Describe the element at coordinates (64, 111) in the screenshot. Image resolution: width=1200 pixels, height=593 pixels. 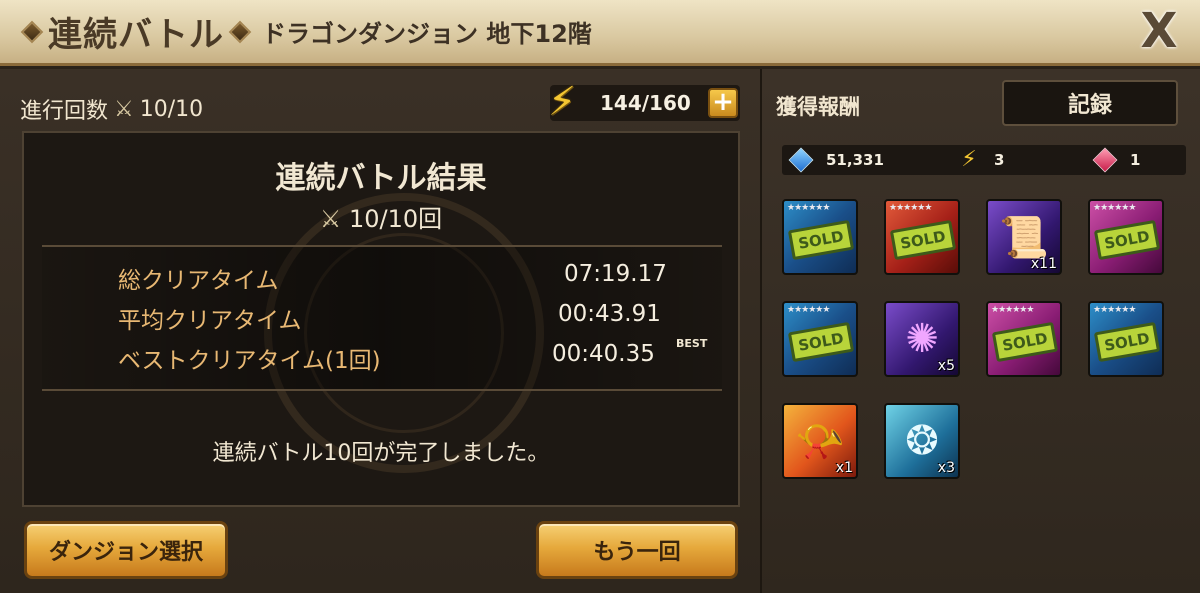
I see `progress-label: 進行回数` at that location.